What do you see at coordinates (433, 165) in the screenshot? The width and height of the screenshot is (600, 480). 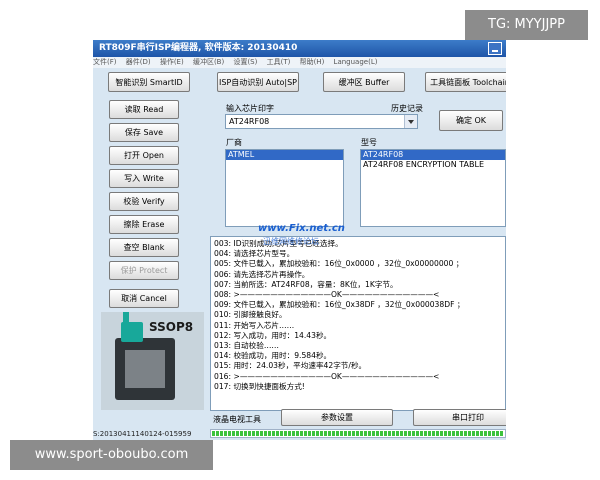 I see `list-item: AT24RF08 ENCRYPTION TABLE` at bounding box center [433, 165].